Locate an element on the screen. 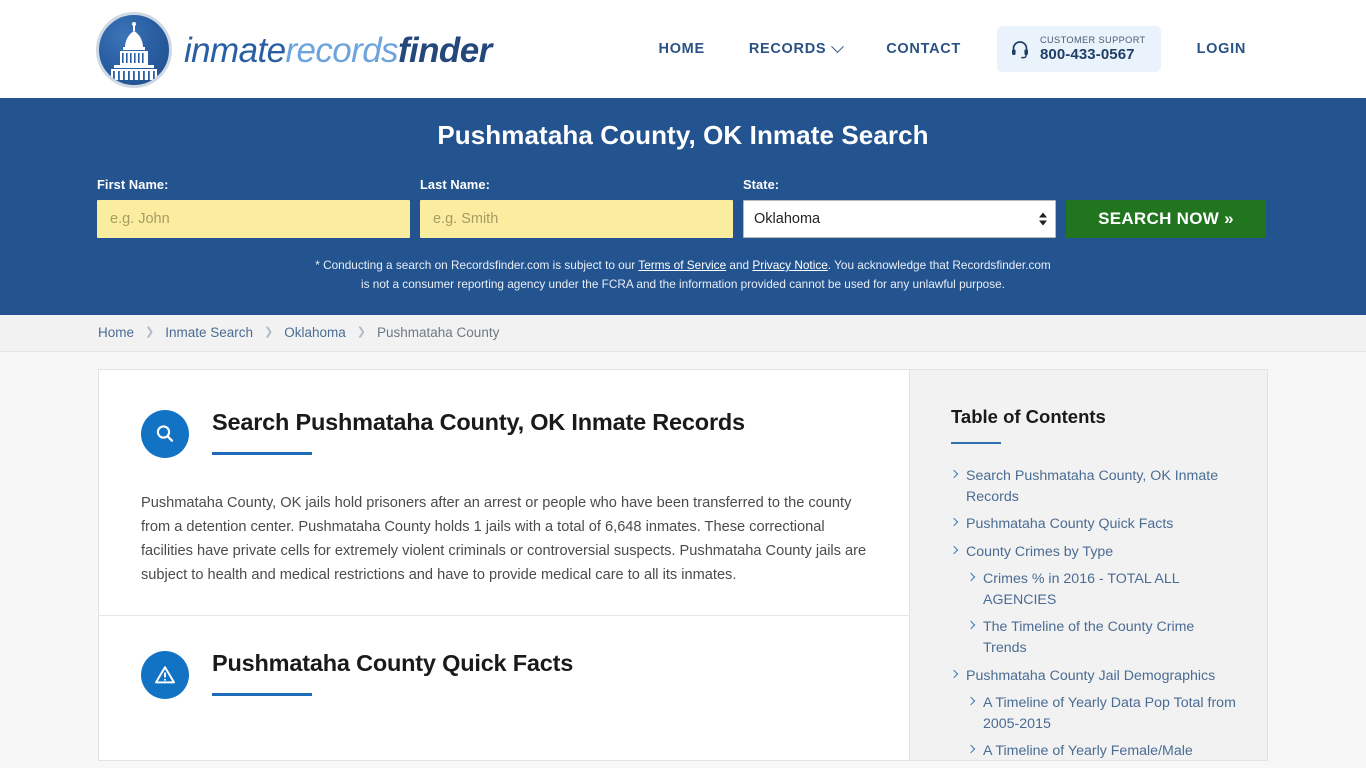 The width and height of the screenshot is (1366, 768). last-name-field-group: Last Name: is located at coordinates (576, 207).